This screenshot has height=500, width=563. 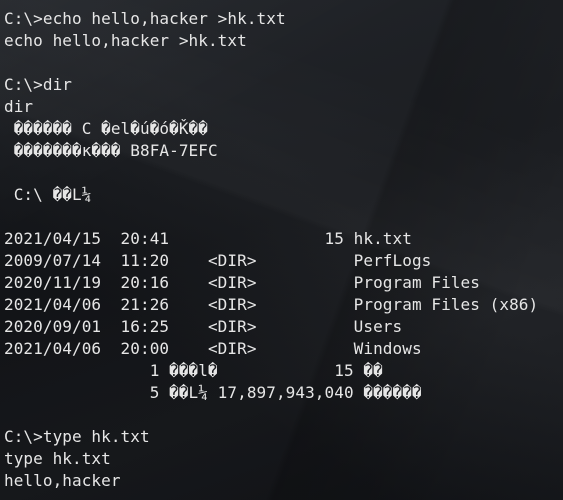 I want to click on dir-listing-row: 2021/04/15 20:41 15 hk.txt, so click(x=208, y=238).